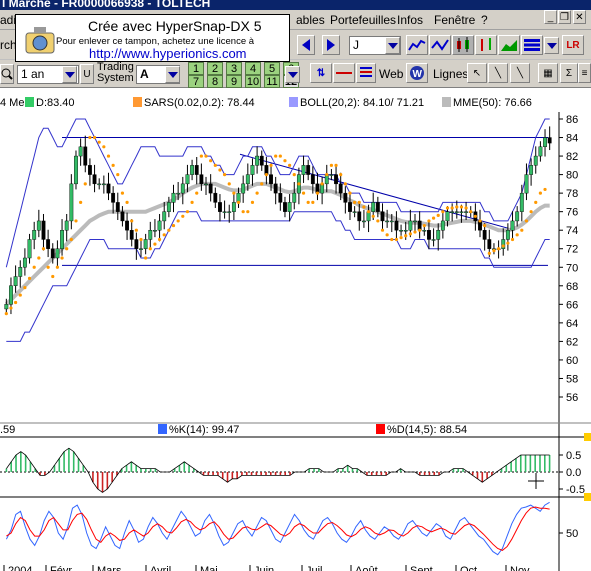  What do you see at coordinates (484, 20) in the screenshot?
I see `menu-item-help: ?` at bounding box center [484, 20].